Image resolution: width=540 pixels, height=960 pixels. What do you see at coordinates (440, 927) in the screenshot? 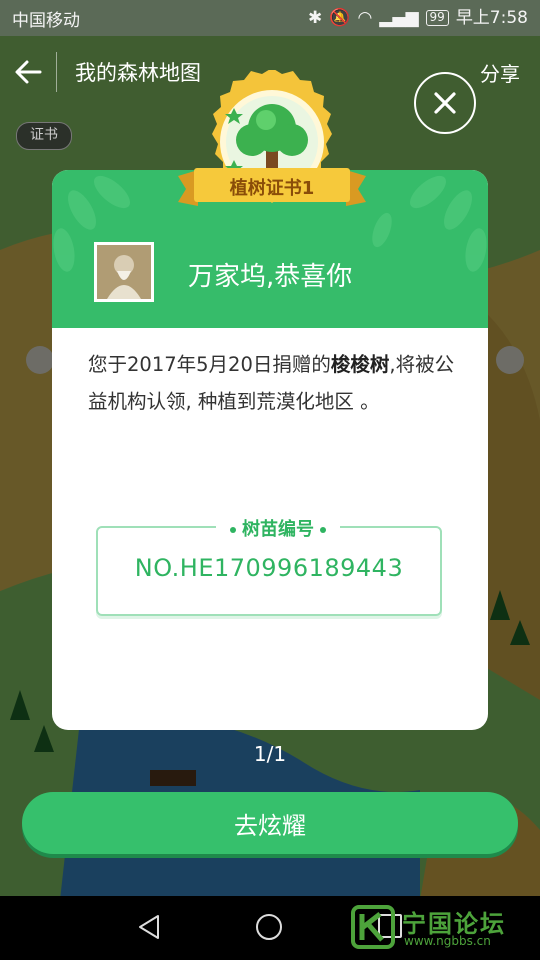
I see `watermark: 宁国论坛 www.ngbbs.cn` at bounding box center [440, 927].